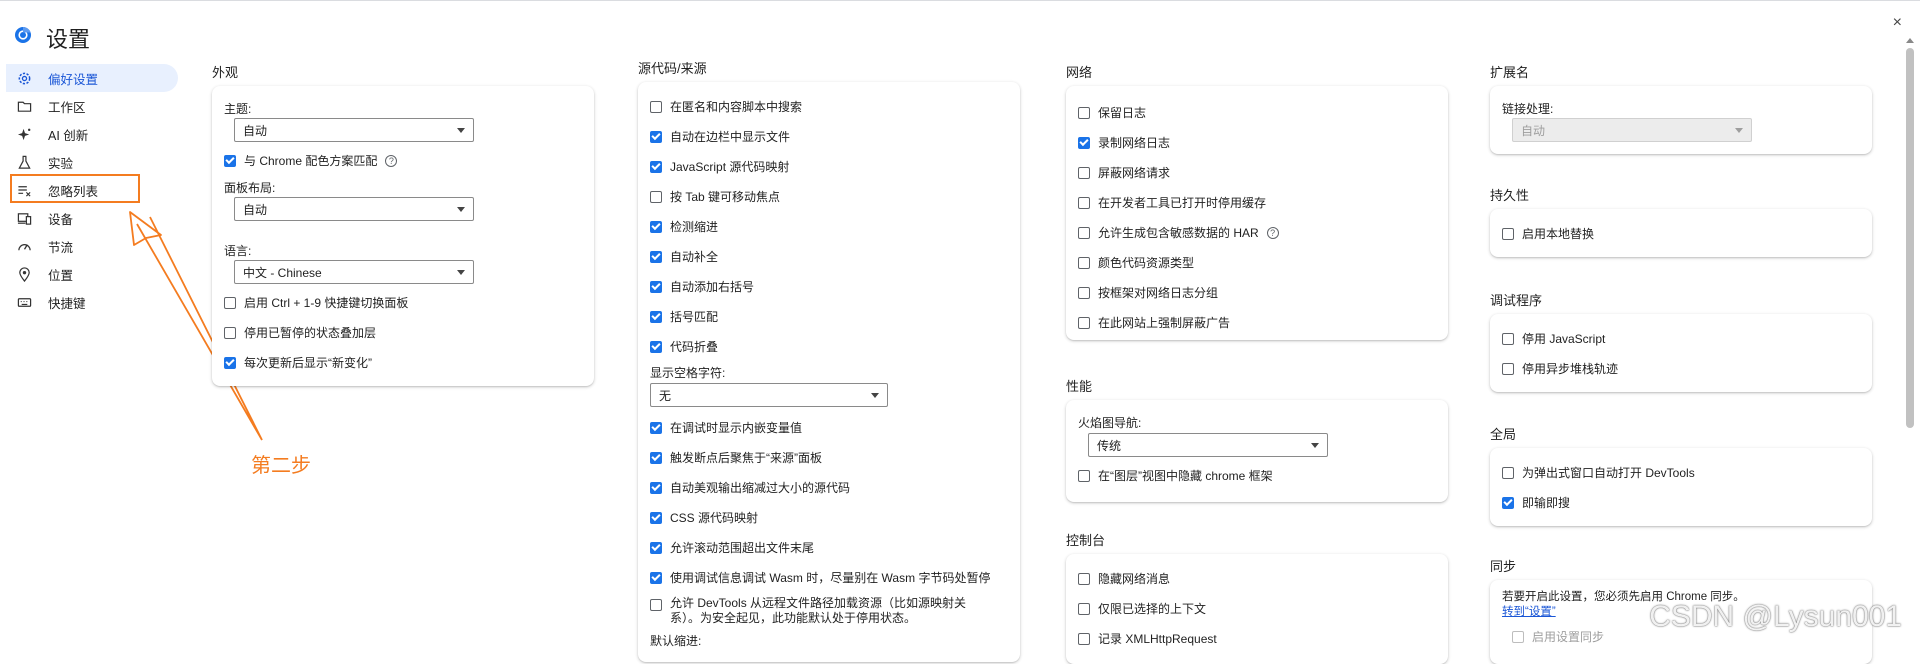 Image resolution: width=1920 pixels, height=664 pixels. Describe the element at coordinates (1553, 338) in the screenshot. I see `disable-js-row: 停用 JavaScript` at that location.